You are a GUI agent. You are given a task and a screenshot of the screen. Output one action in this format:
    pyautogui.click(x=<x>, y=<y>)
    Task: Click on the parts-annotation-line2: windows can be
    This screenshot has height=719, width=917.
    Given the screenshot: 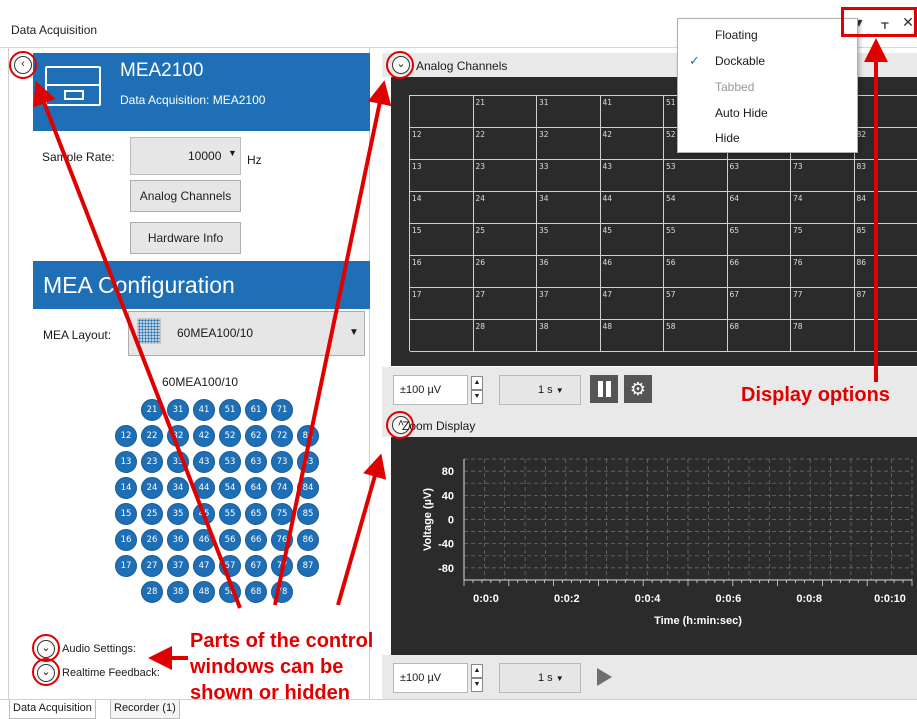 What is the action you would take?
    pyautogui.click(x=267, y=667)
    